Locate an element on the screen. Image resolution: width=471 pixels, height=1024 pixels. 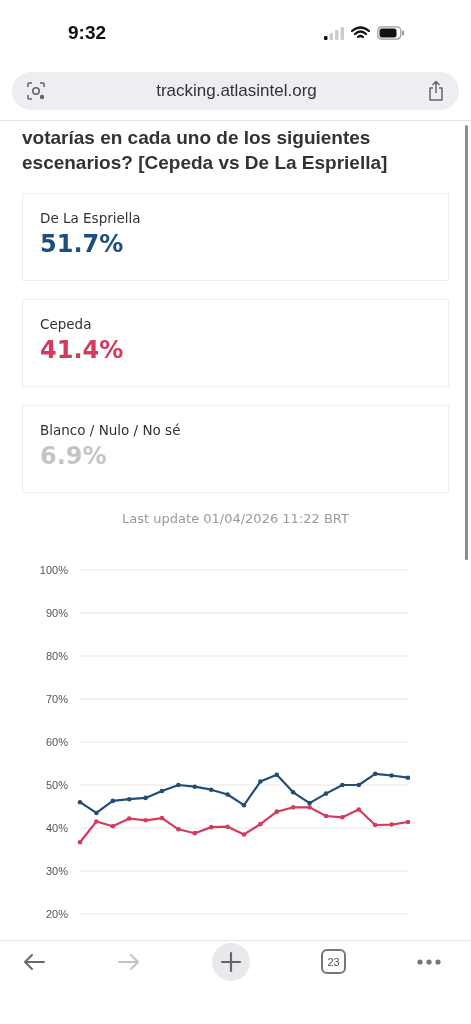
share-icon is located at coordinates (436, 91).